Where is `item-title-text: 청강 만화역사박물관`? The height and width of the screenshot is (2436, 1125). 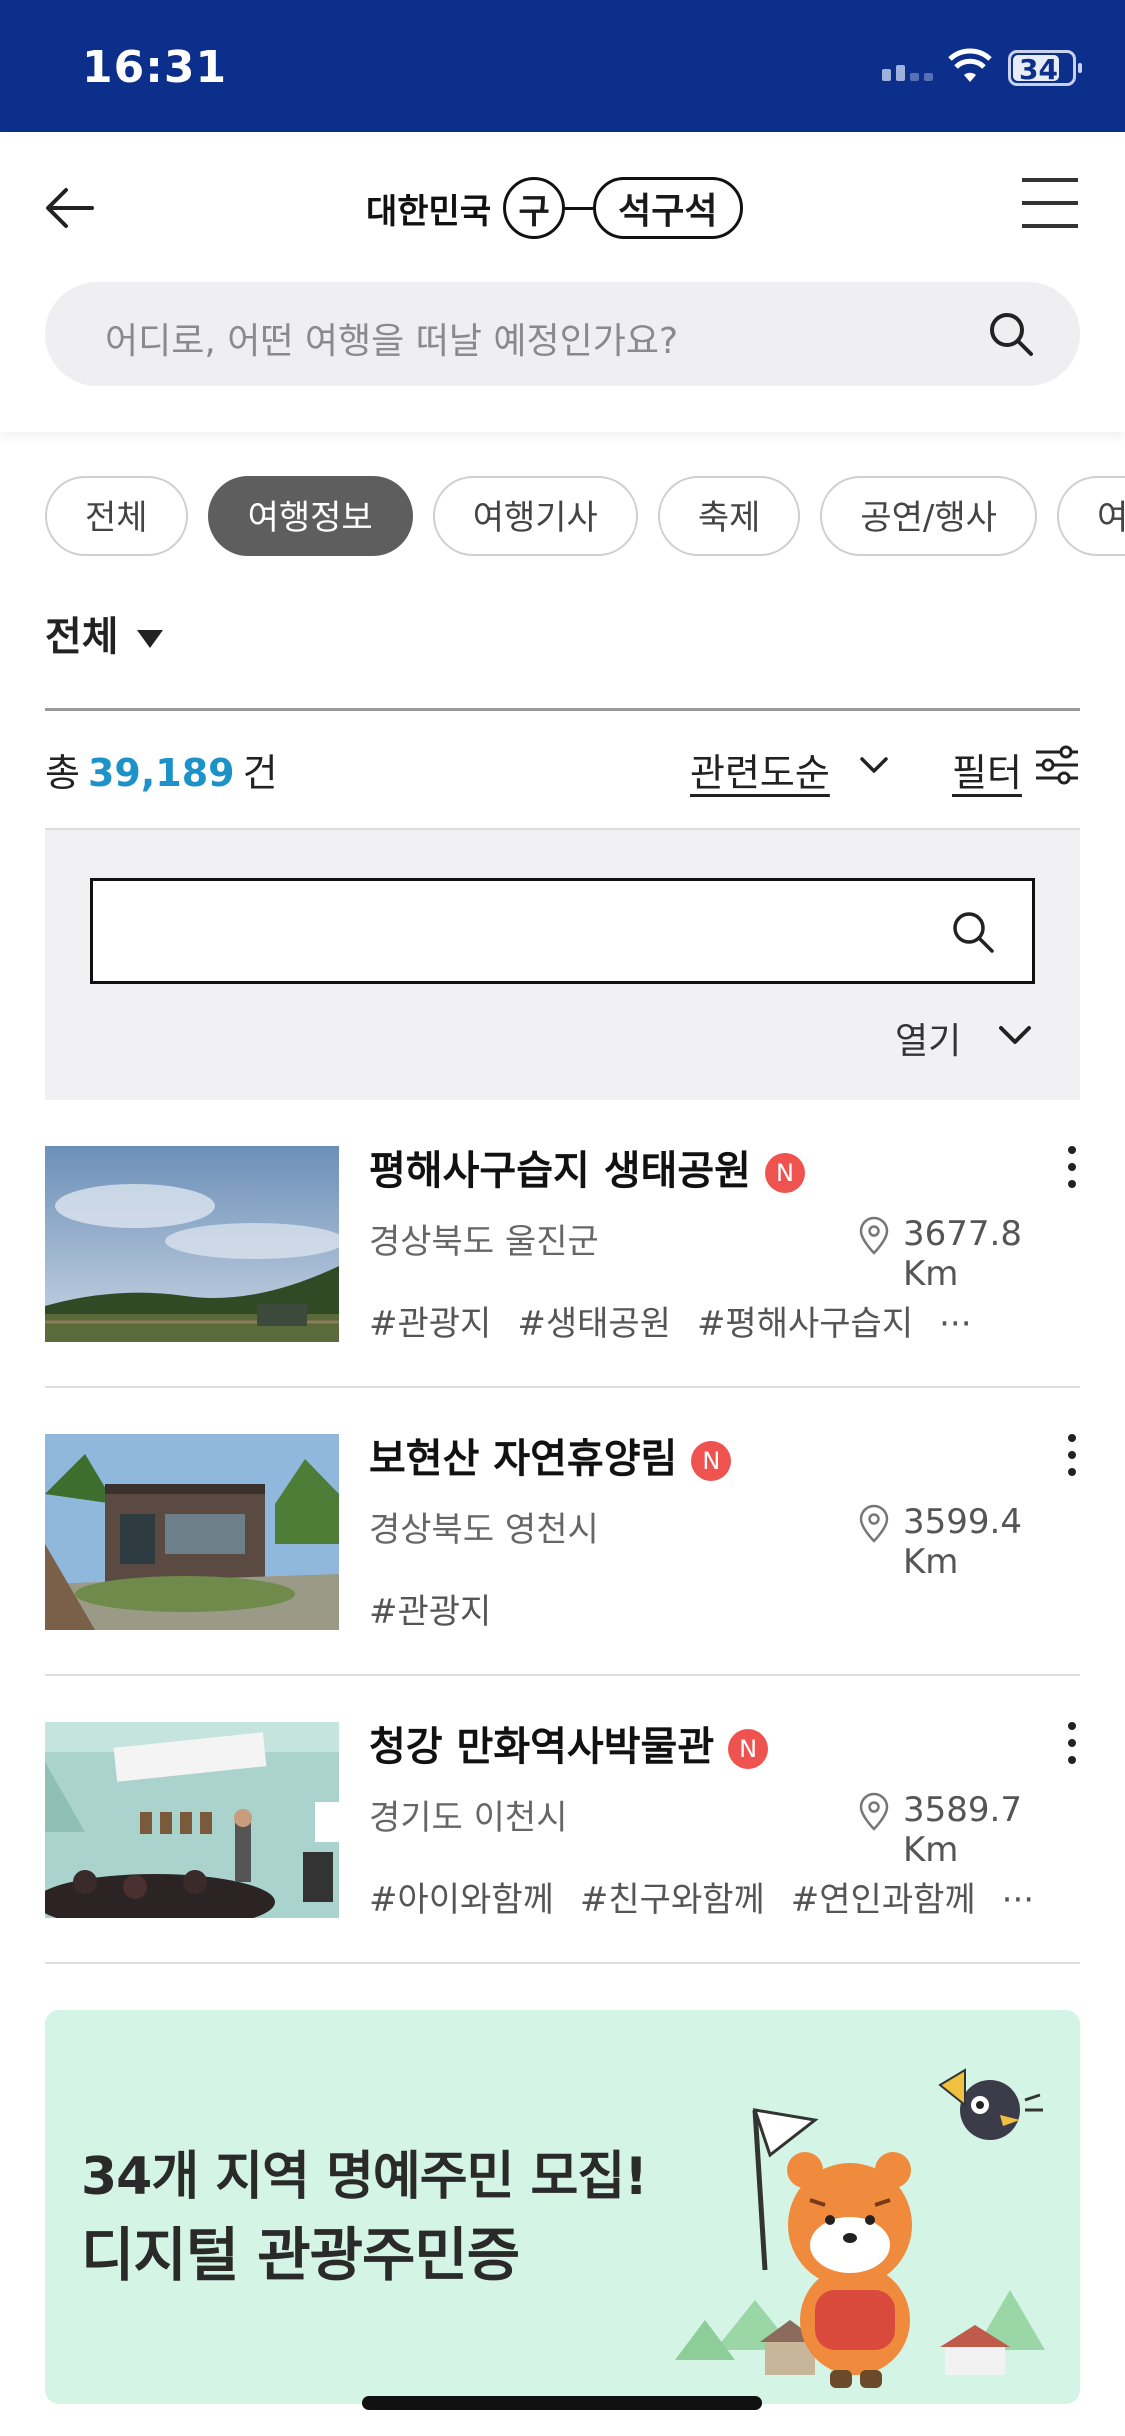 item-title-text: 청강 만화역사박물관 is located at coordinates (542, 1747).